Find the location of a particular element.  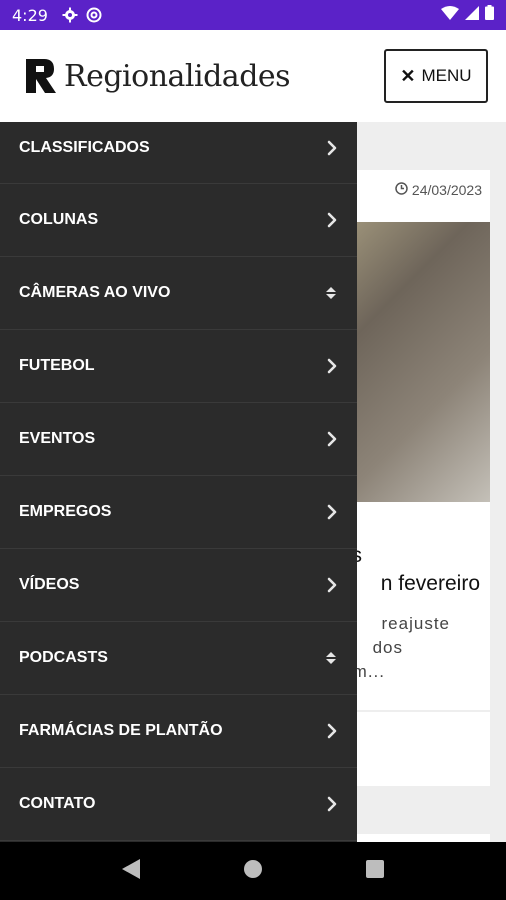

brand-logo: Regionalidades is located at coordinates (158, 76).